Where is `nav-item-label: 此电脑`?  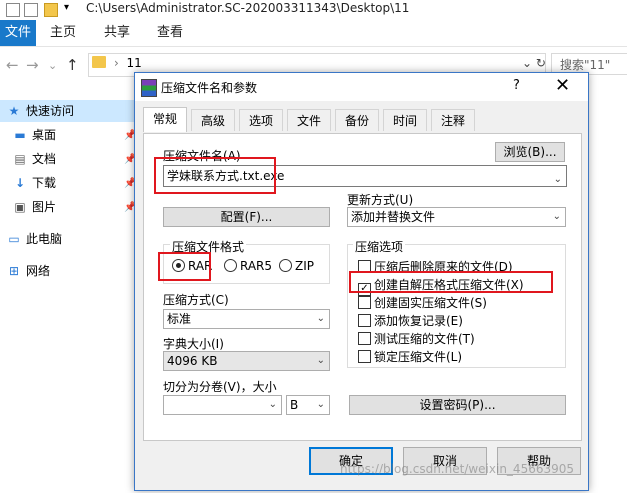 nav-item-label: 此电脑 is located at coordinates (44, 239).